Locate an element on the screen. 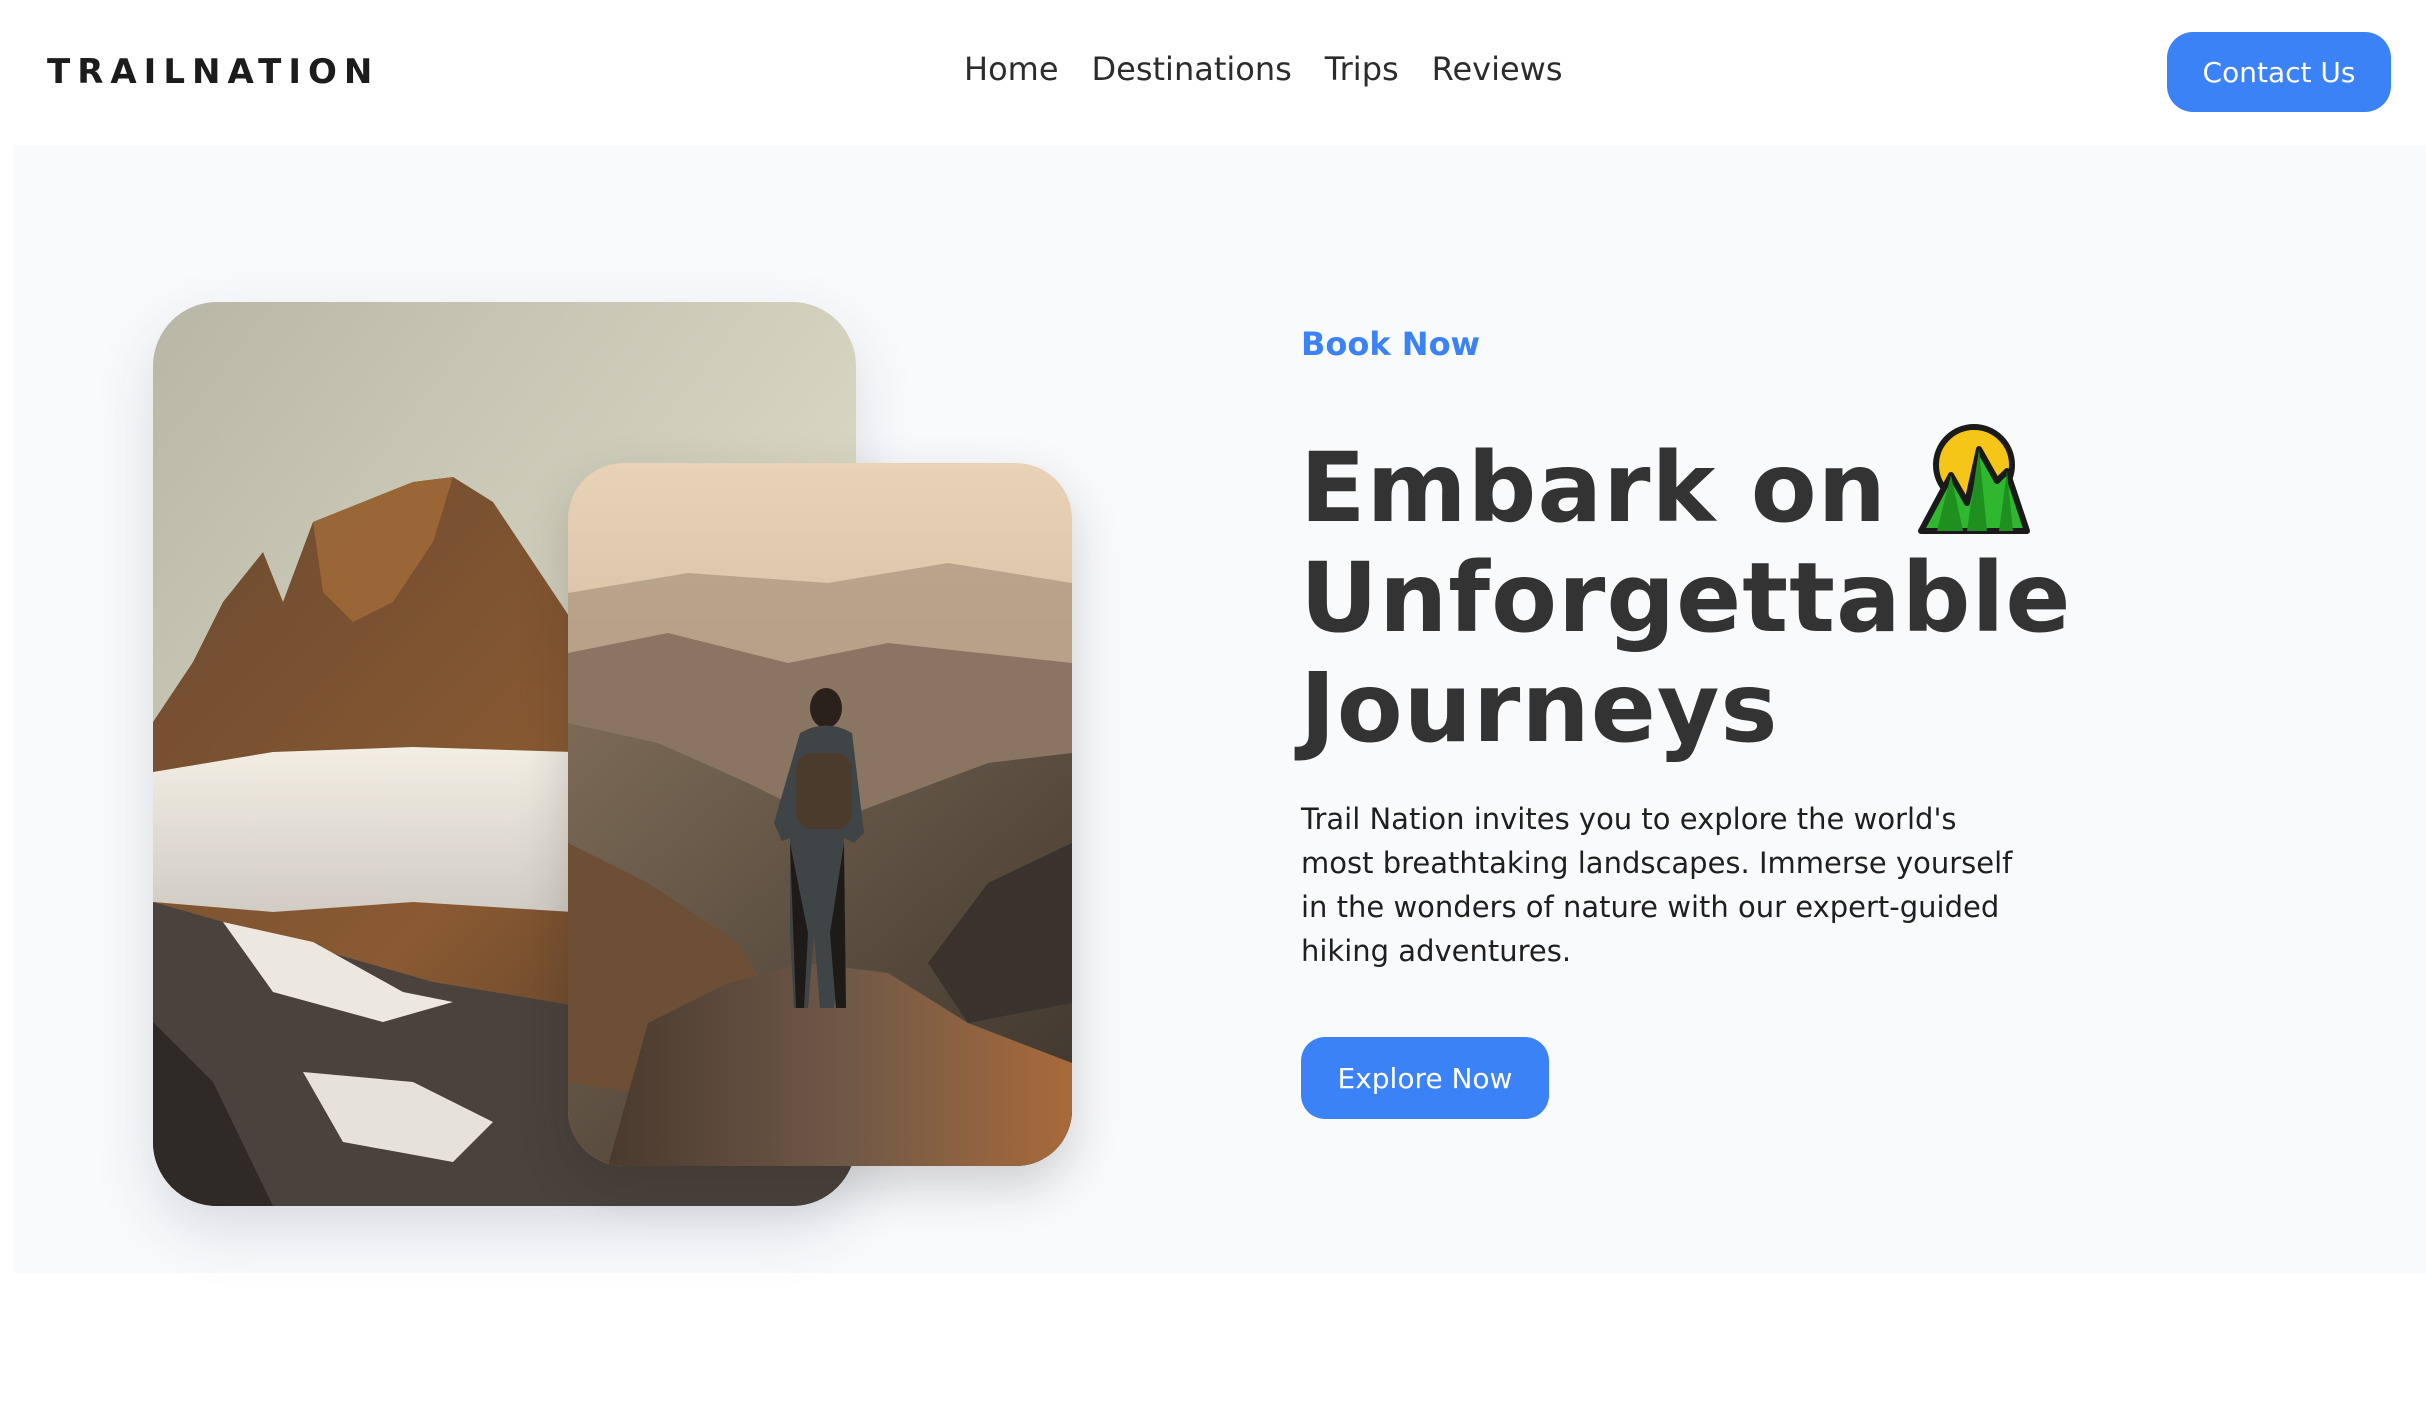 The image size is (2426, 1406). headline-line-3: Journeys is located at coordinates (1539, 708).